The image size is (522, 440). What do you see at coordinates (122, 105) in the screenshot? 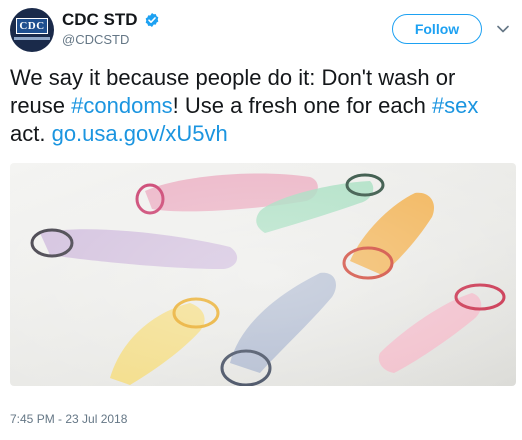
I see `hashtag-link-condoms: #condoms` at bounding box center [122, 105].